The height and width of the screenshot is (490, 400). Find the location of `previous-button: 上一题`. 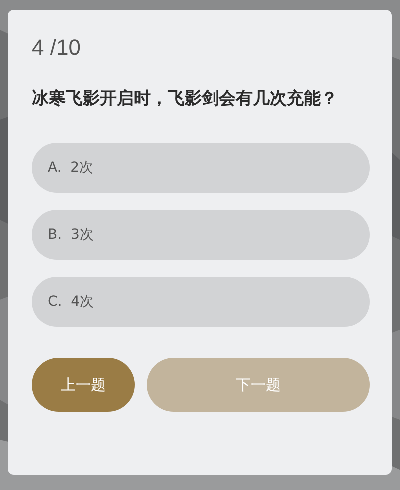

previous-button: 上一题 is located at coordinates (83, 385).